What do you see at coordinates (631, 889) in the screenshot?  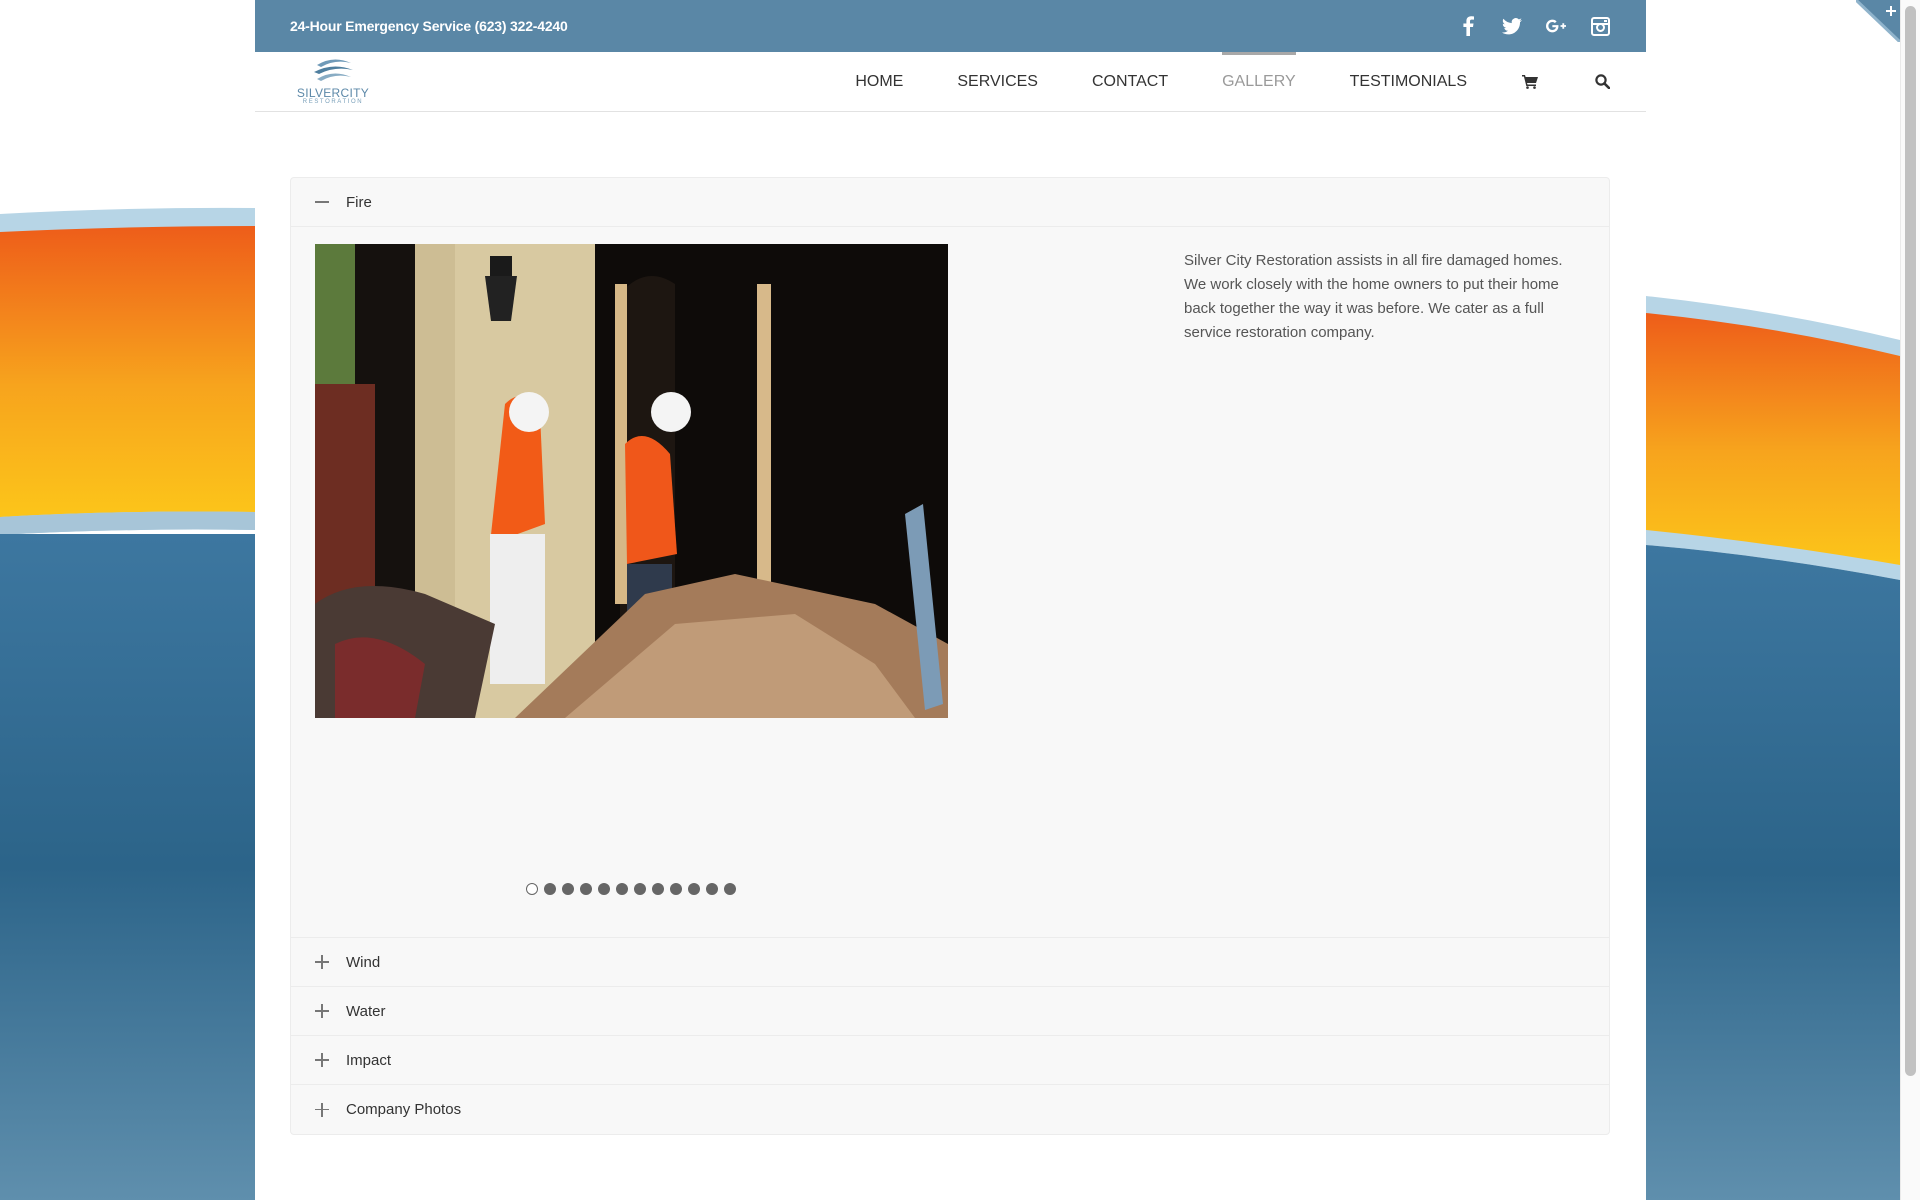 I see `slider-pagination` at bounding box center [631, 889].